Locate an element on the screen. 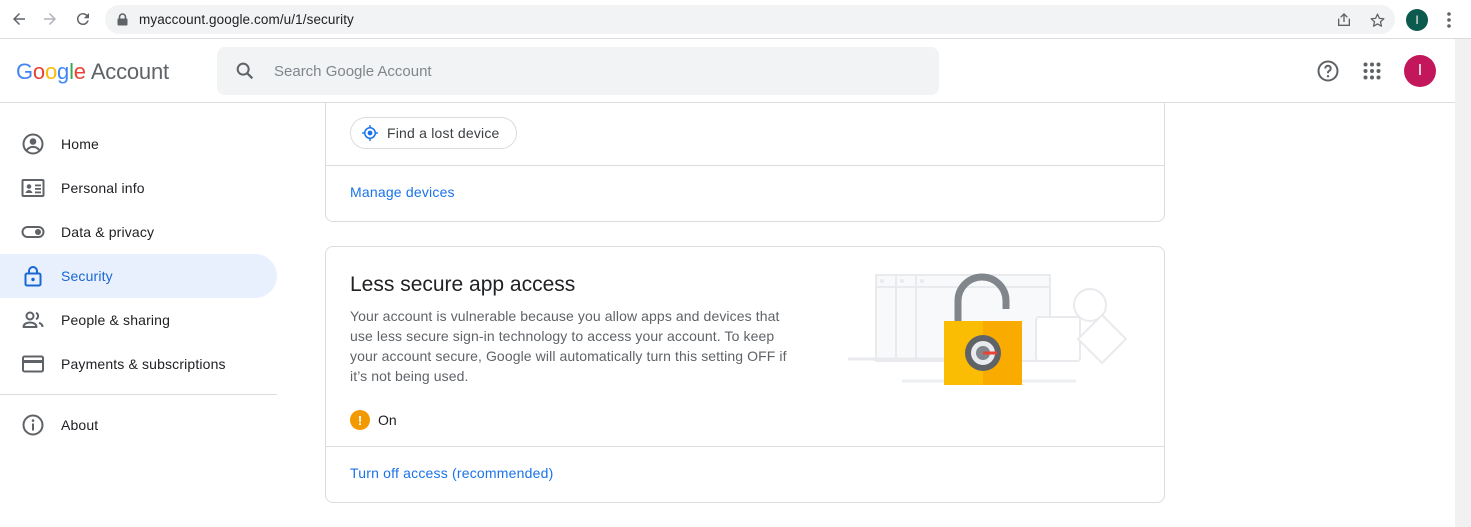 This screenshot has height=527, width=1471. reload-button is located at coordinates (83, 19).